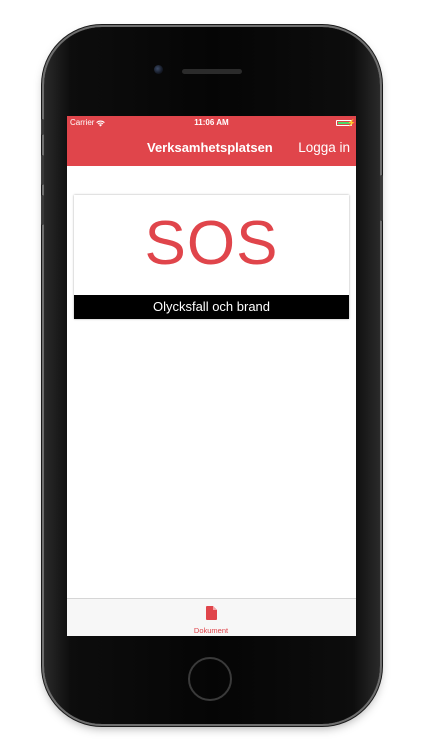 The width and height of the screenshot is (422, 750). What do you see at coordinates (212, 71) in the screenshot?
I see `earpiece-speaker` at bounding box center [212, 71].